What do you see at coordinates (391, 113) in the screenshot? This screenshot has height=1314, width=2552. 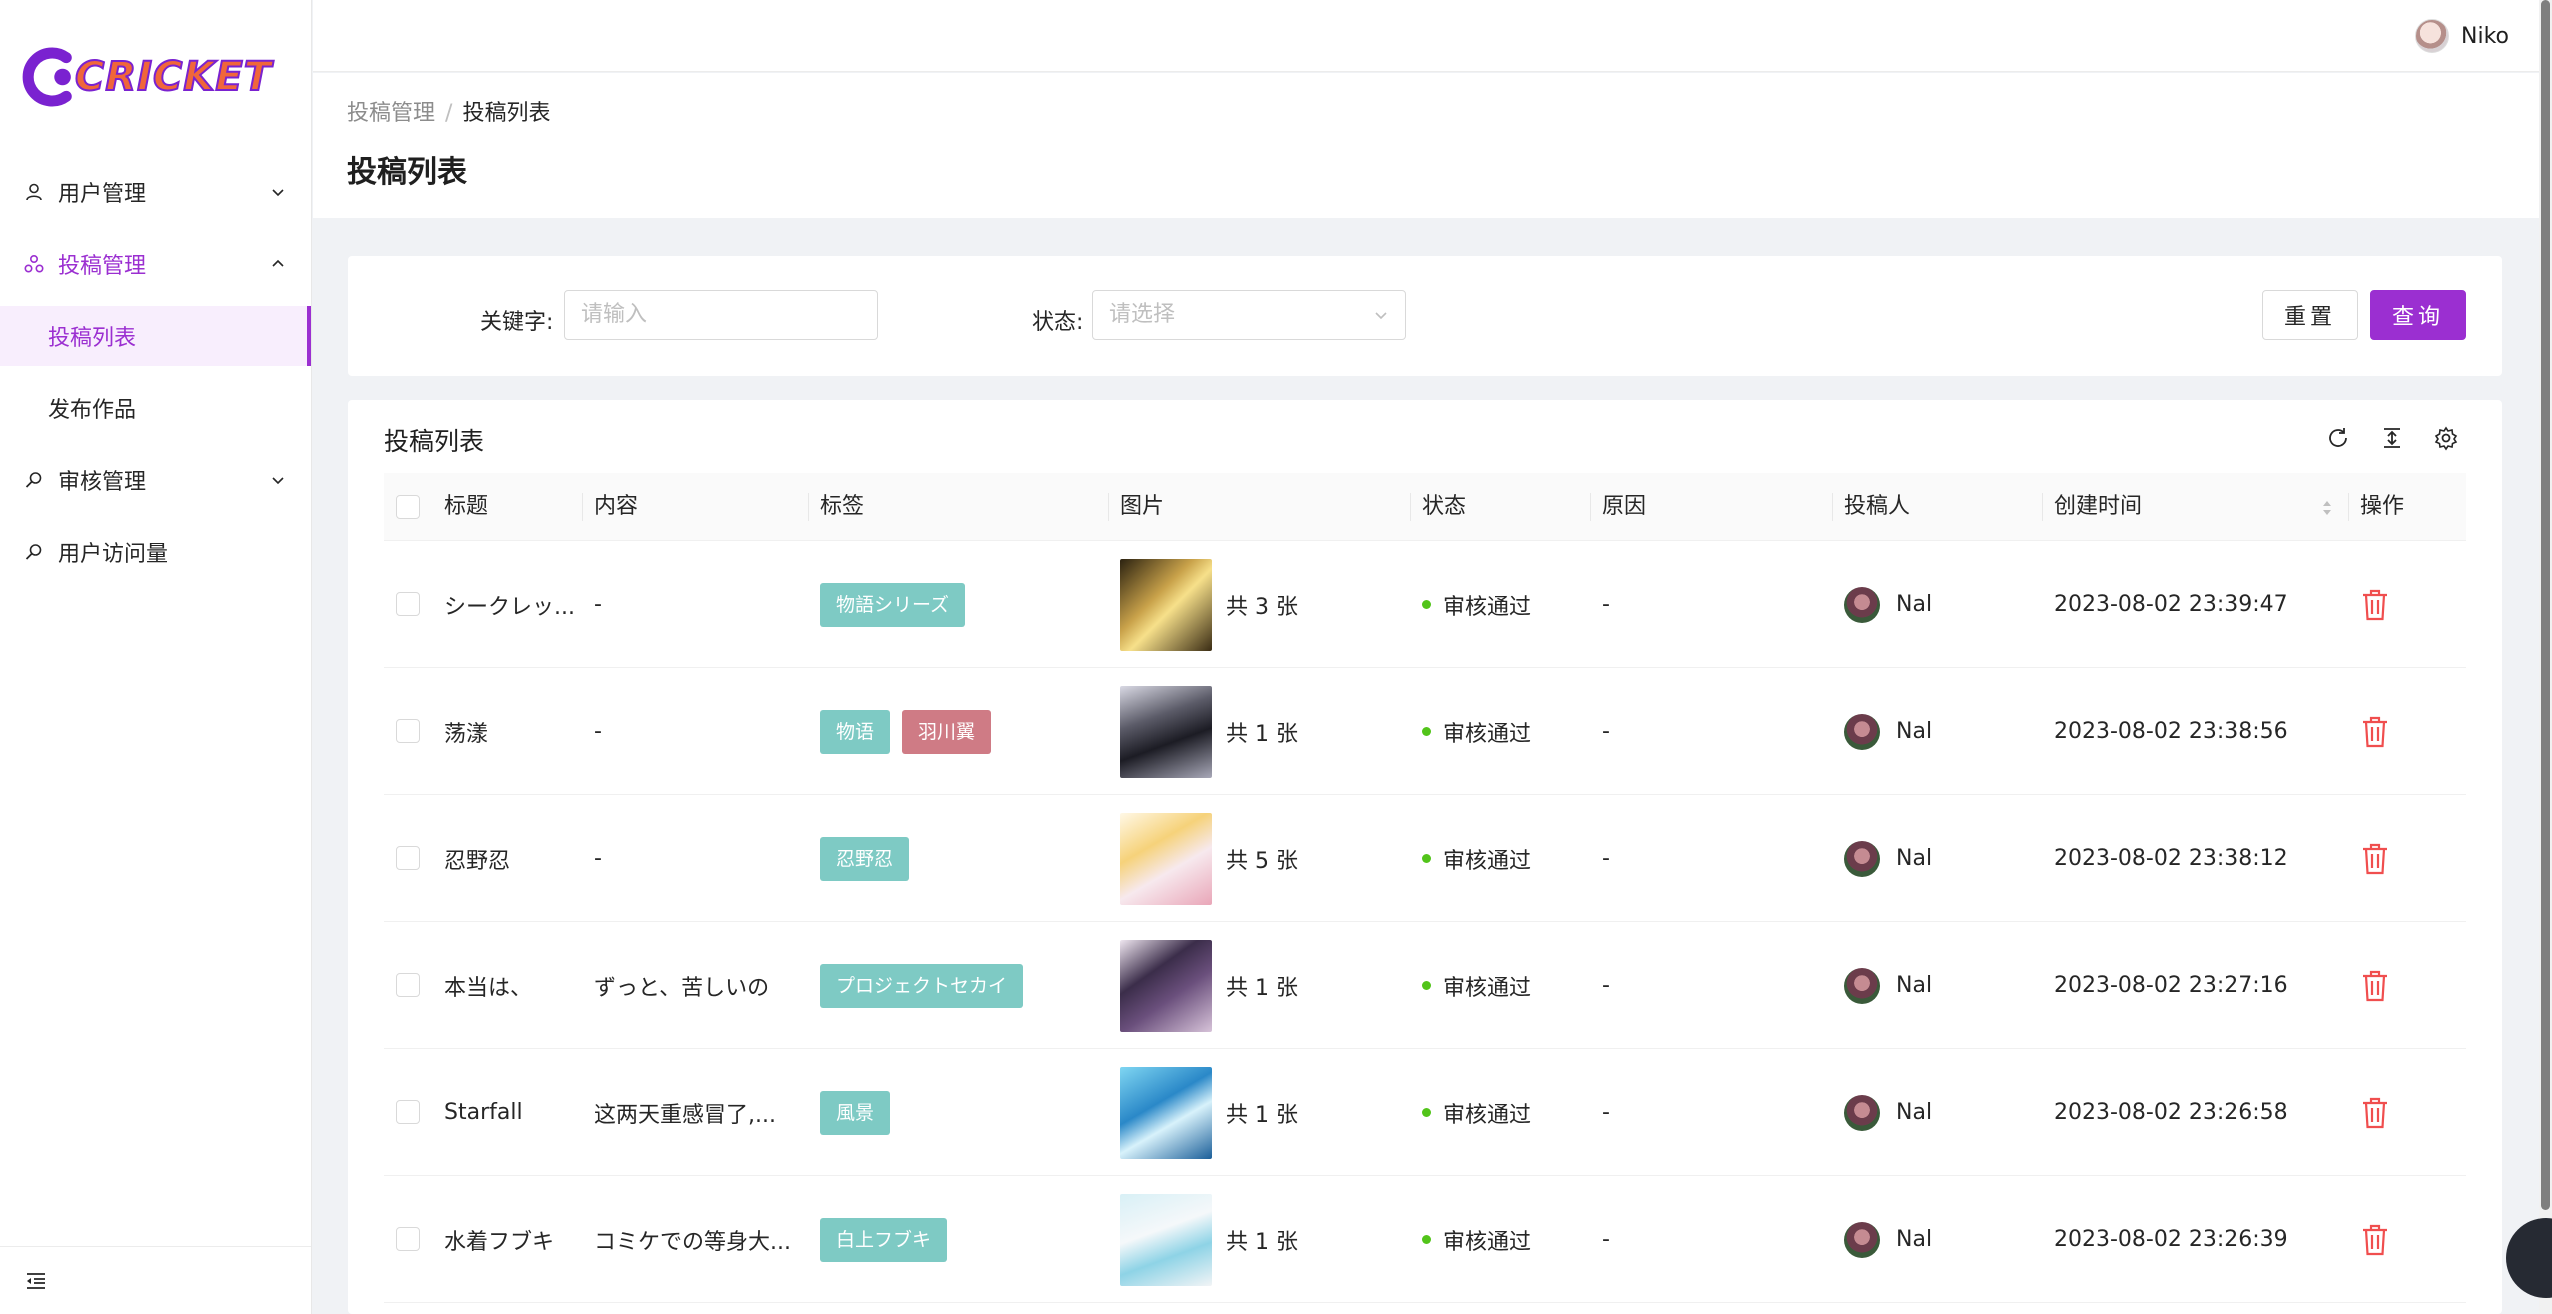 I see `breadcrumb-parent: 投稿管理` at bounding box center [391, 113].